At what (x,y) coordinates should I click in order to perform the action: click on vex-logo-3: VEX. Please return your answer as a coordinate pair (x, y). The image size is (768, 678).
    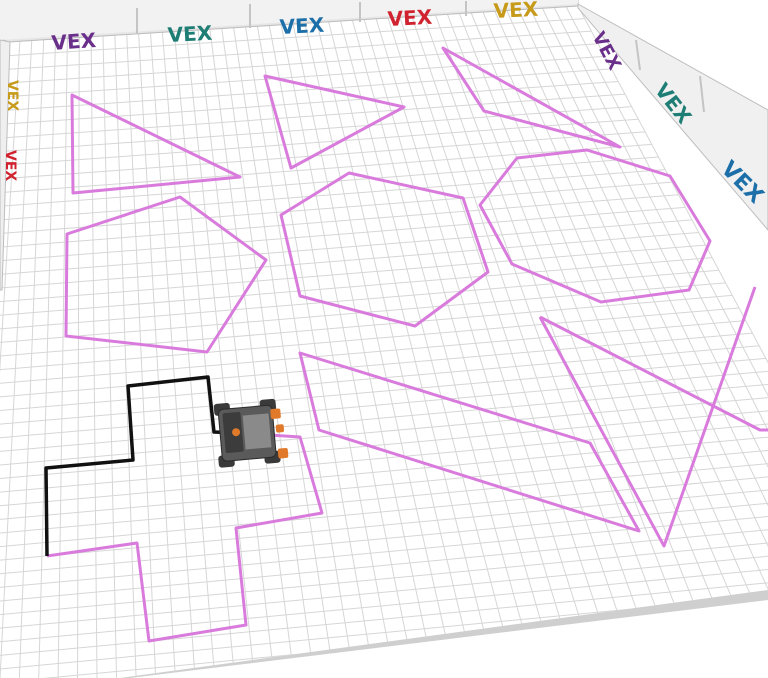
    Looking at the image, I should click on (302, 26).